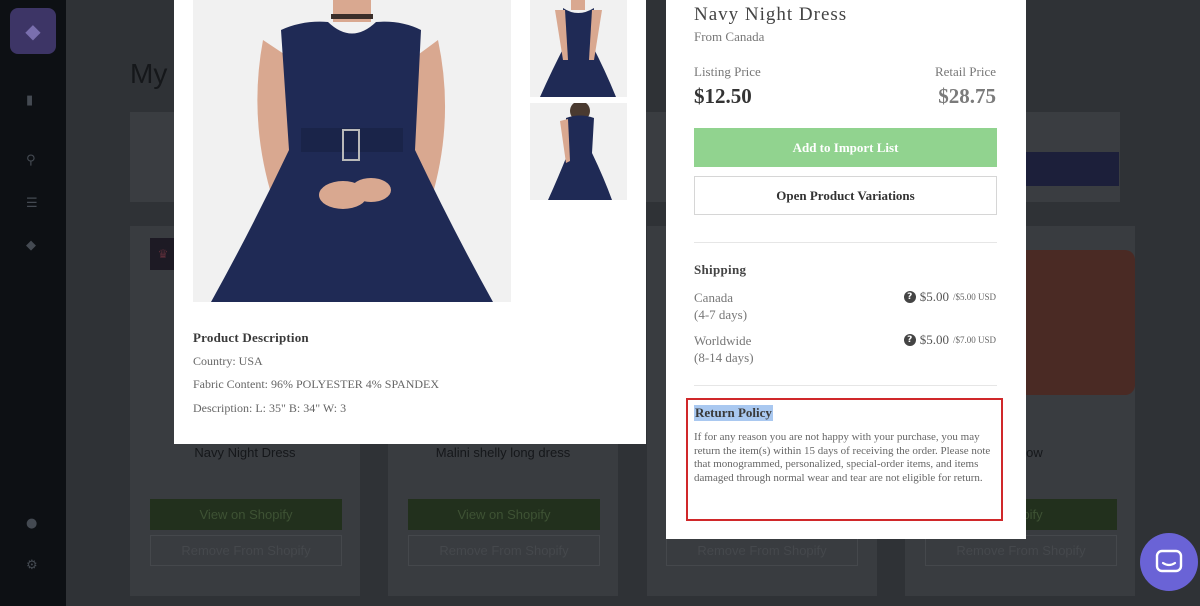  I want to click on search-icon: ⚲, so click(33, 160).